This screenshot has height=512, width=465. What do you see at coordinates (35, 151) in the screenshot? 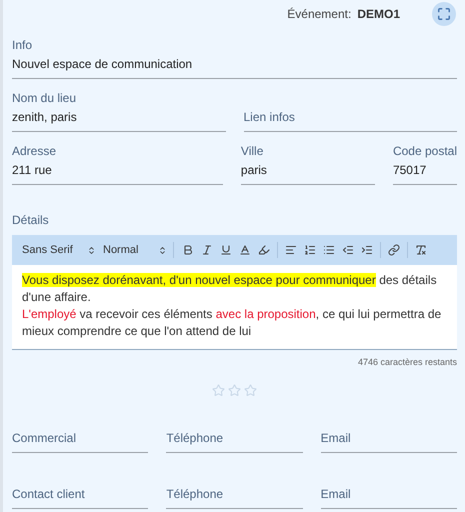
I see `field-label: Adresse` at bounding box center [35, 151].